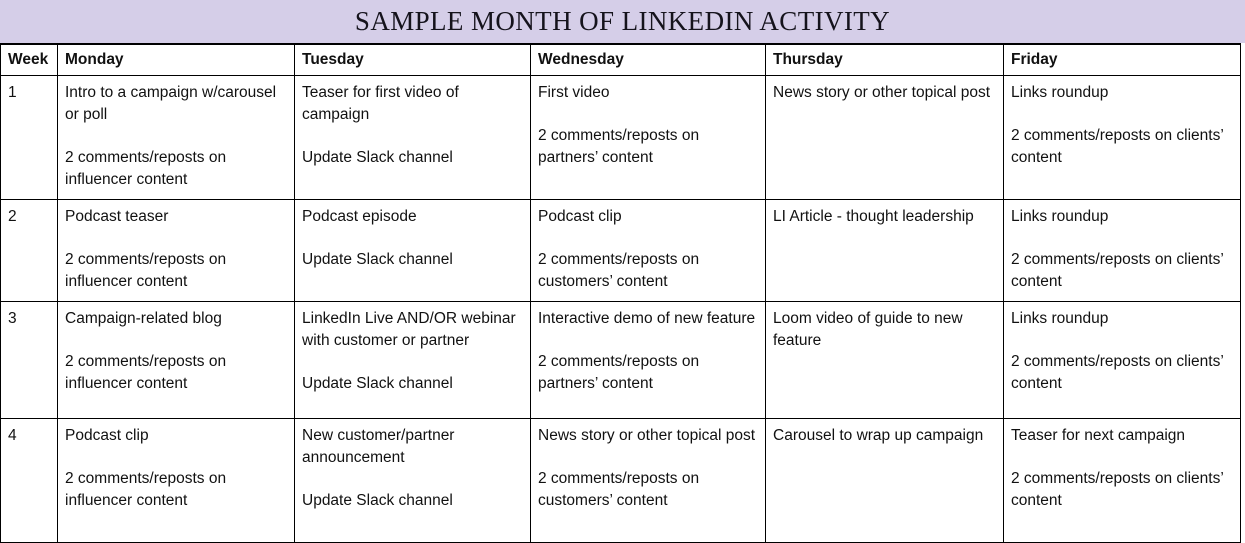 This screenshot has width=1245, height=543. I want to click on week-number-cell: 3, so click(29, 359).